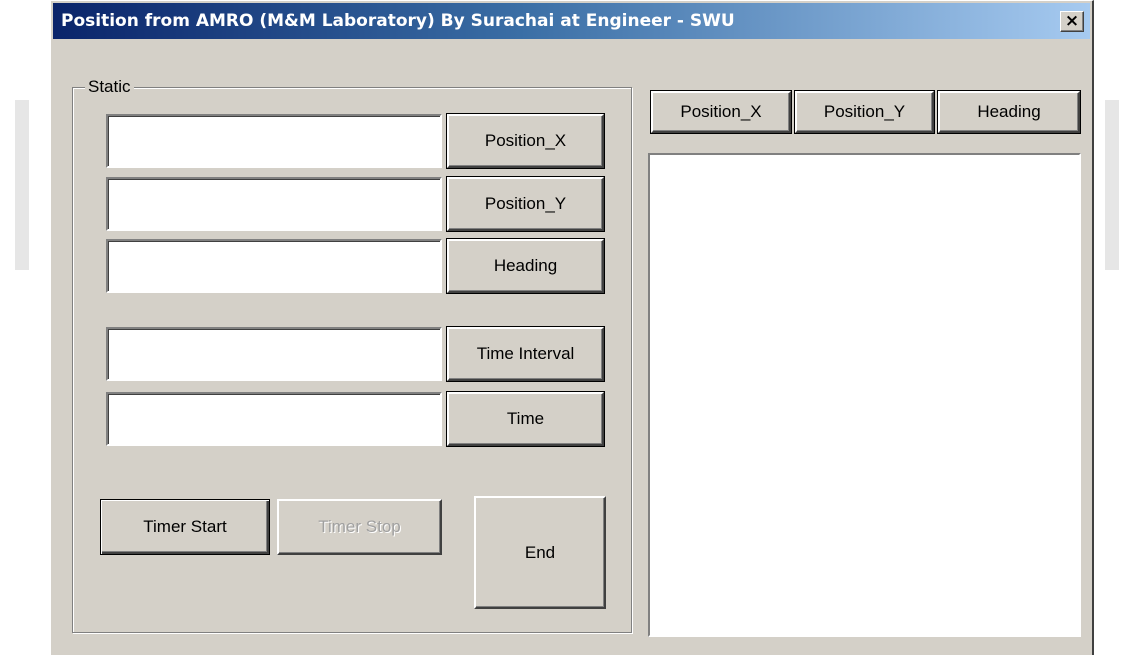 The width and height of the screenshot is (1135, 655). I want to click on timer-stop-button: Timer Stop, so click(359, 527).